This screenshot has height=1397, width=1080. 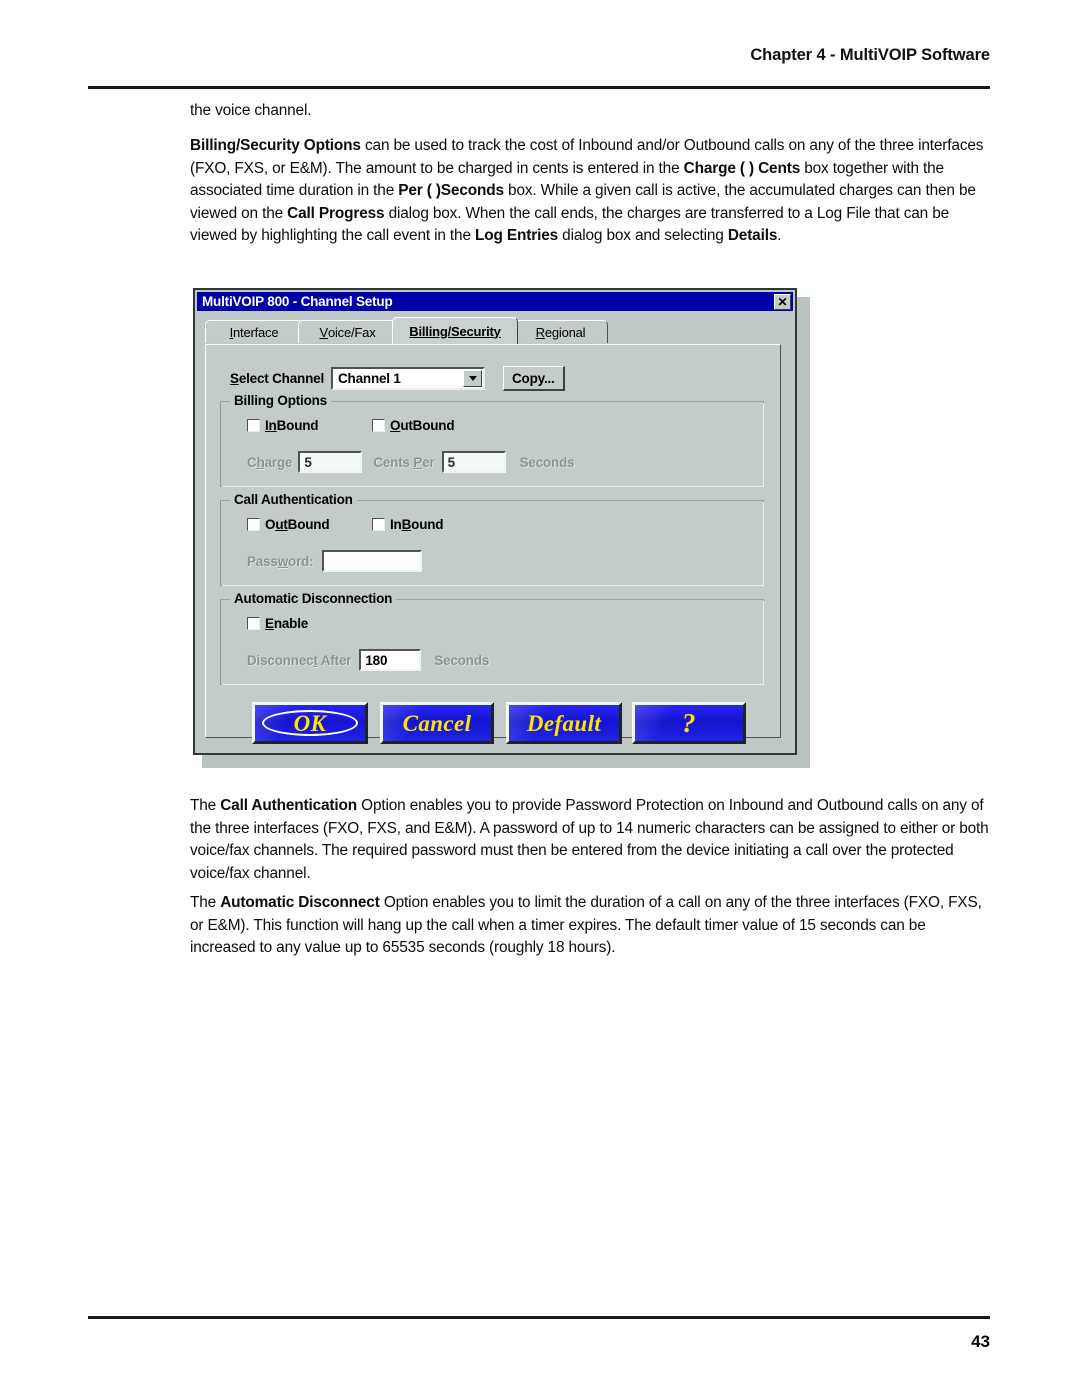 I want to click on checkbox-billing-outbound-label: utBound, so click(x=427, y=425).